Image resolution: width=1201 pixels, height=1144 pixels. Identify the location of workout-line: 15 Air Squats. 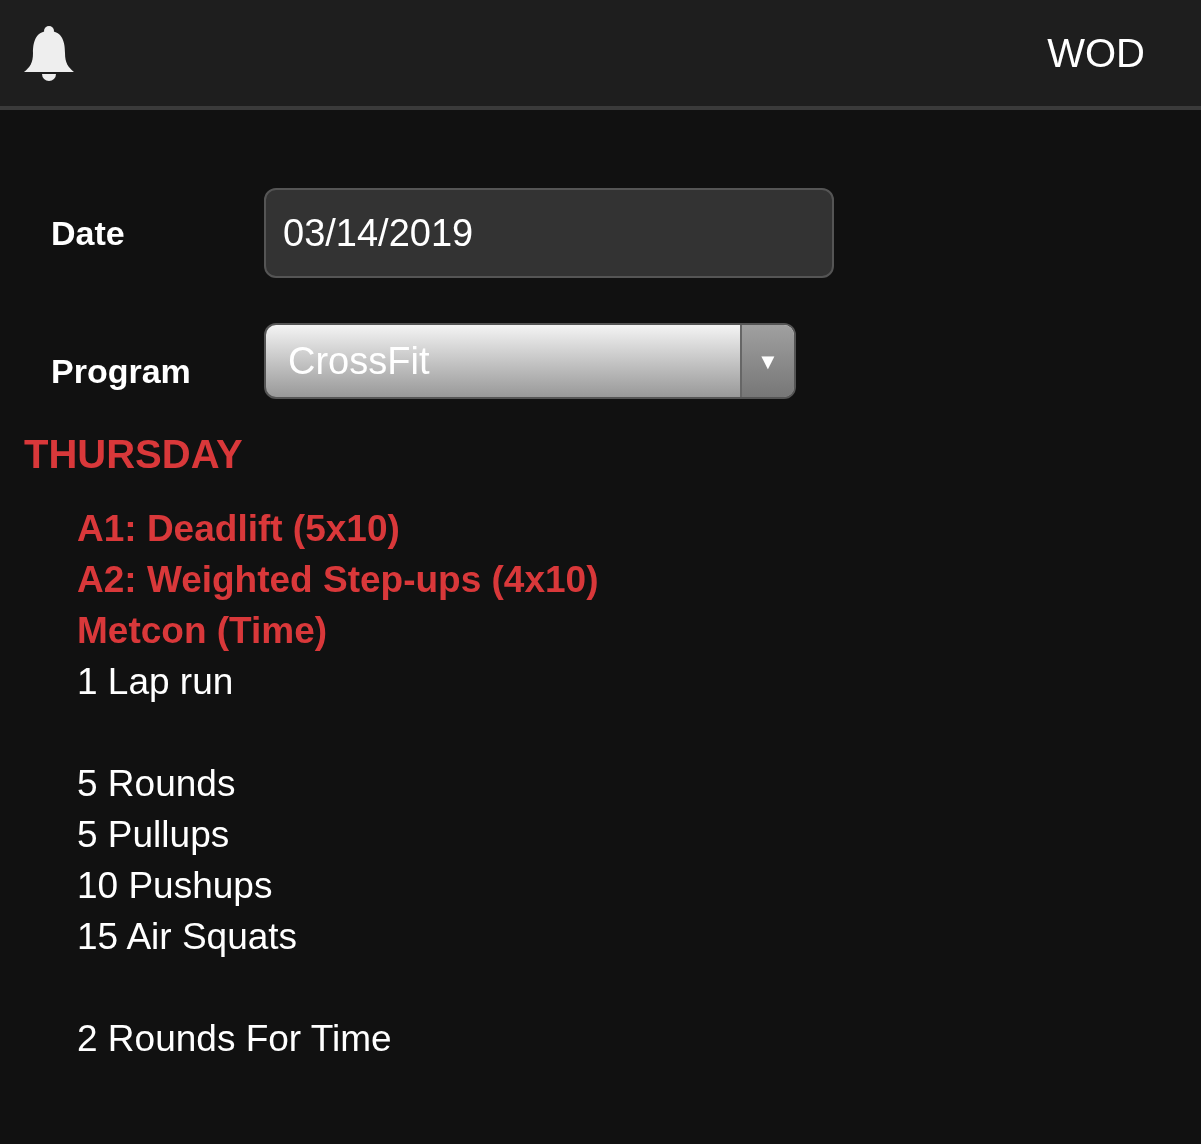
(187, 937).